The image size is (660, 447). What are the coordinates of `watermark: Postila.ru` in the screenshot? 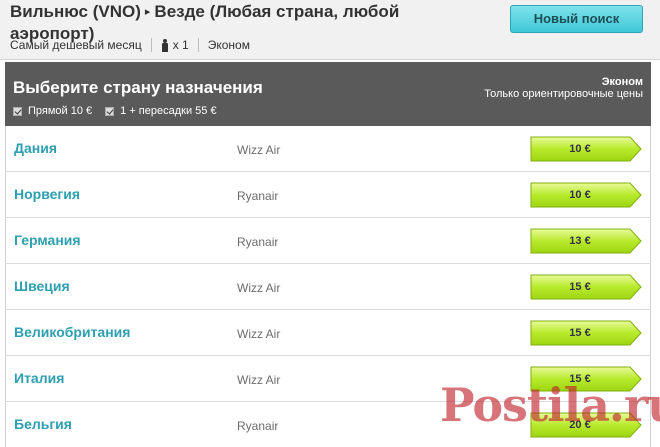 It's located at (545, 411).